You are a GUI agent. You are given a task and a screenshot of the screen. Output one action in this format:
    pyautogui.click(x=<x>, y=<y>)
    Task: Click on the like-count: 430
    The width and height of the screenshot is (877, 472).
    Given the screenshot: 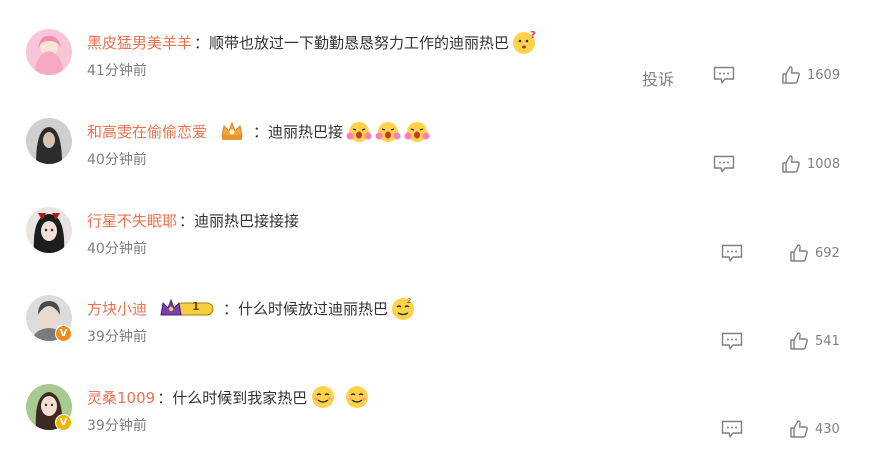 What is the action you would take?
    pyautogui.click(x=827, y=429)
    